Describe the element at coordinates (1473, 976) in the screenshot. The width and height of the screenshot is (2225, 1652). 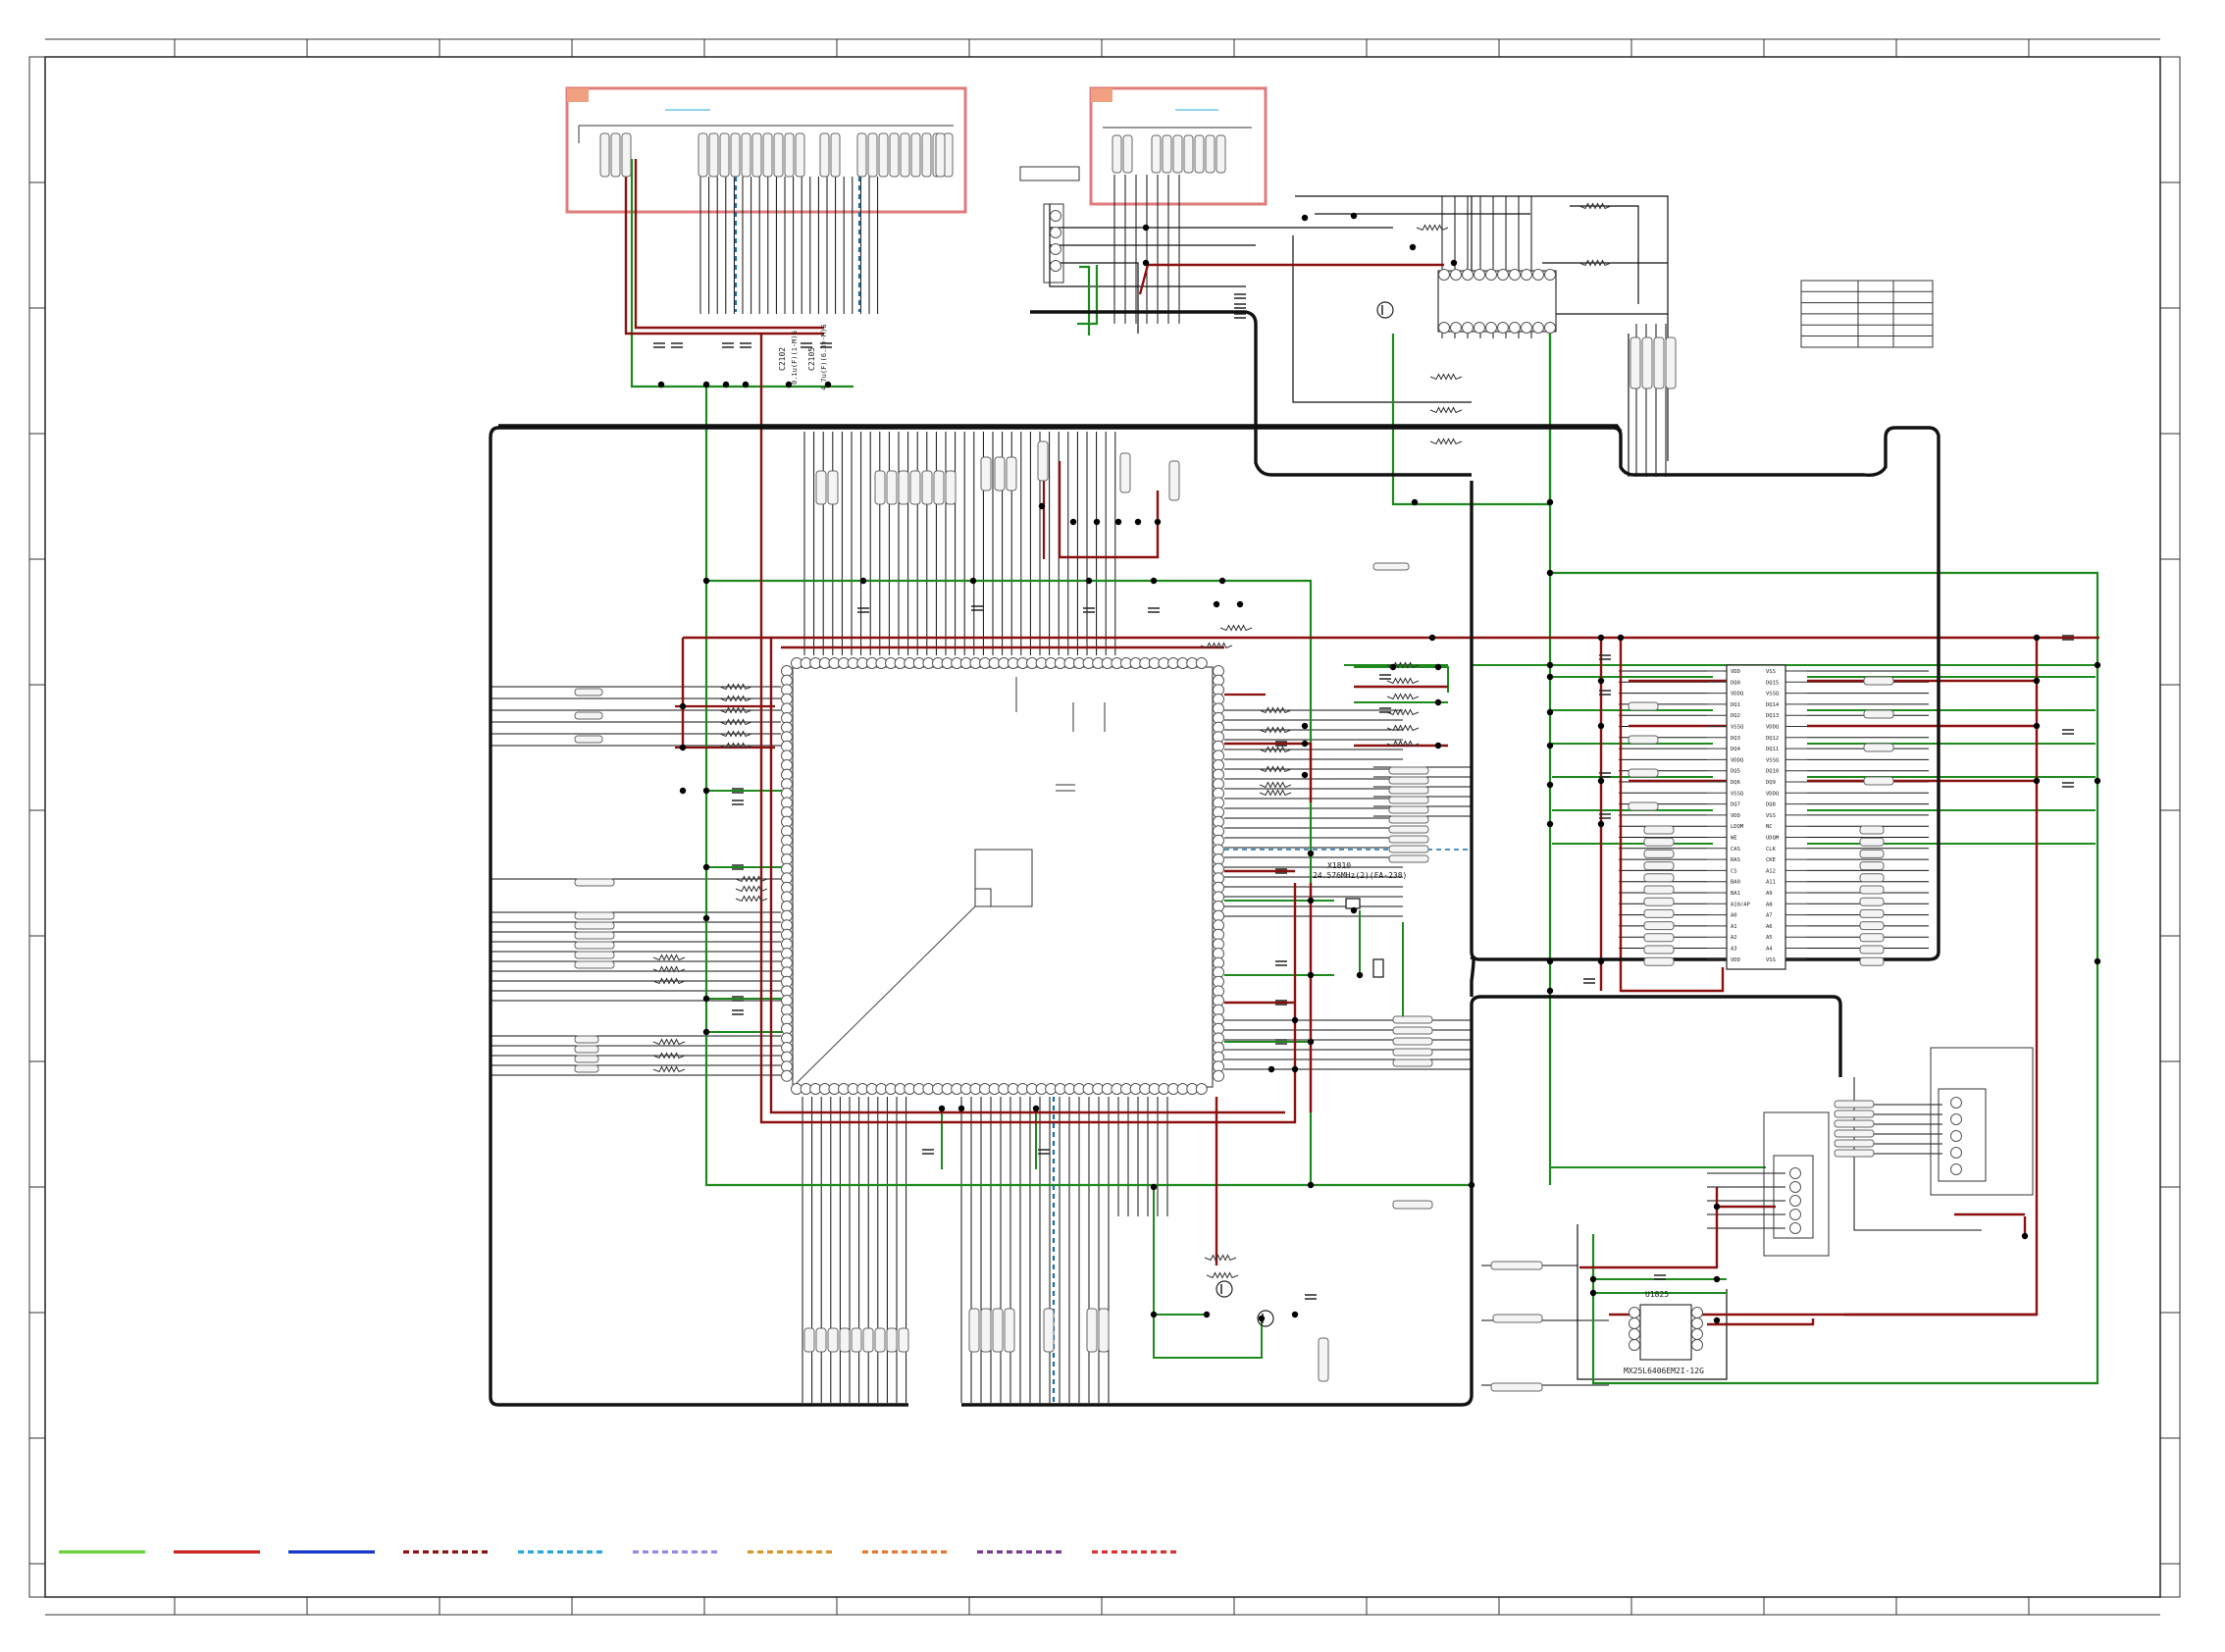
I see `block-divider` at that location.